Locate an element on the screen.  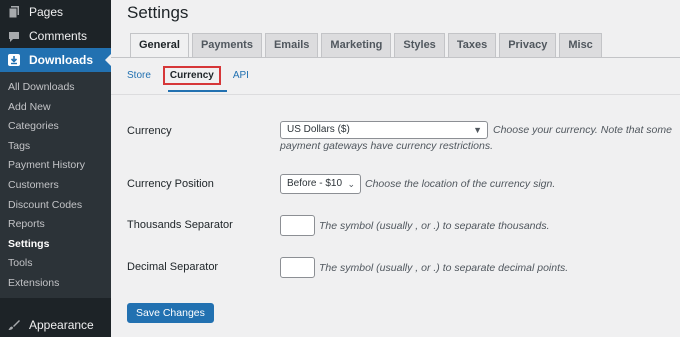
subtab-store: Store is located at coordinates (139, 75).